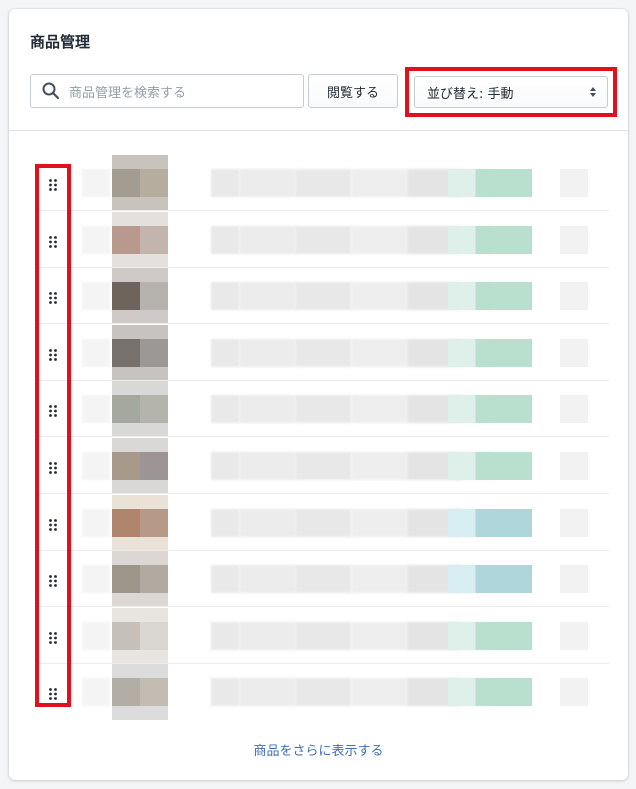 This screenshot has height=789, width=636. Describe the element at coordinates (511, 92) in the screenshot. I see `sort-select: 並び替え: 手動` at that location.